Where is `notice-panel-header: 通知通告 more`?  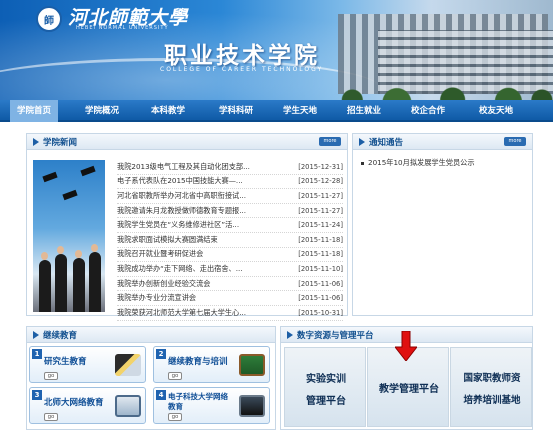 notice-panel-header: 通知通告 more is located at coordinates (442, 142).